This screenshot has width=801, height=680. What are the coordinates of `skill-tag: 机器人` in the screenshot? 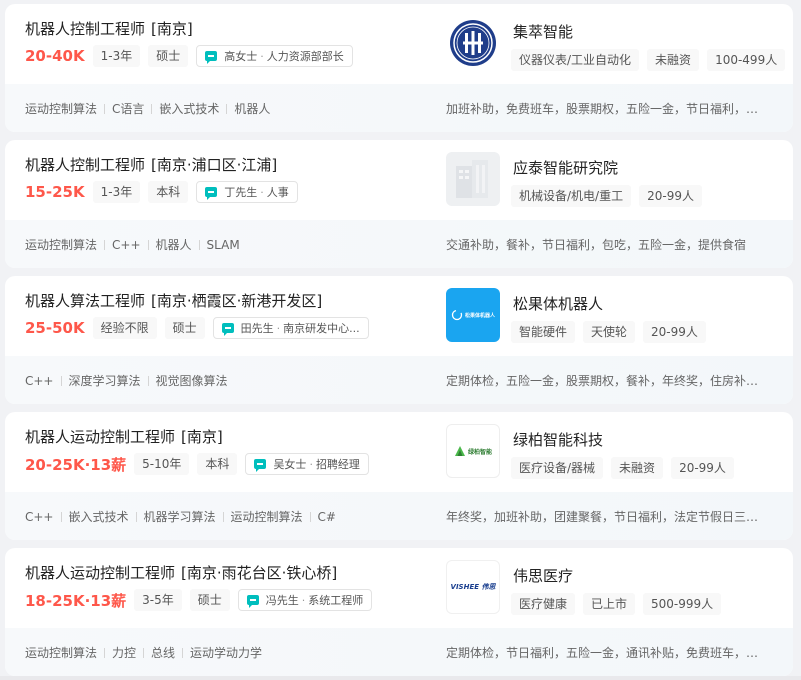 It's located at (166, 244).